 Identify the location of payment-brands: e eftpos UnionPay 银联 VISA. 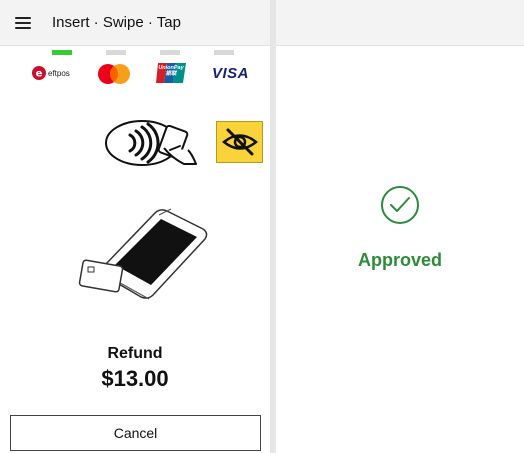
(135, 75).